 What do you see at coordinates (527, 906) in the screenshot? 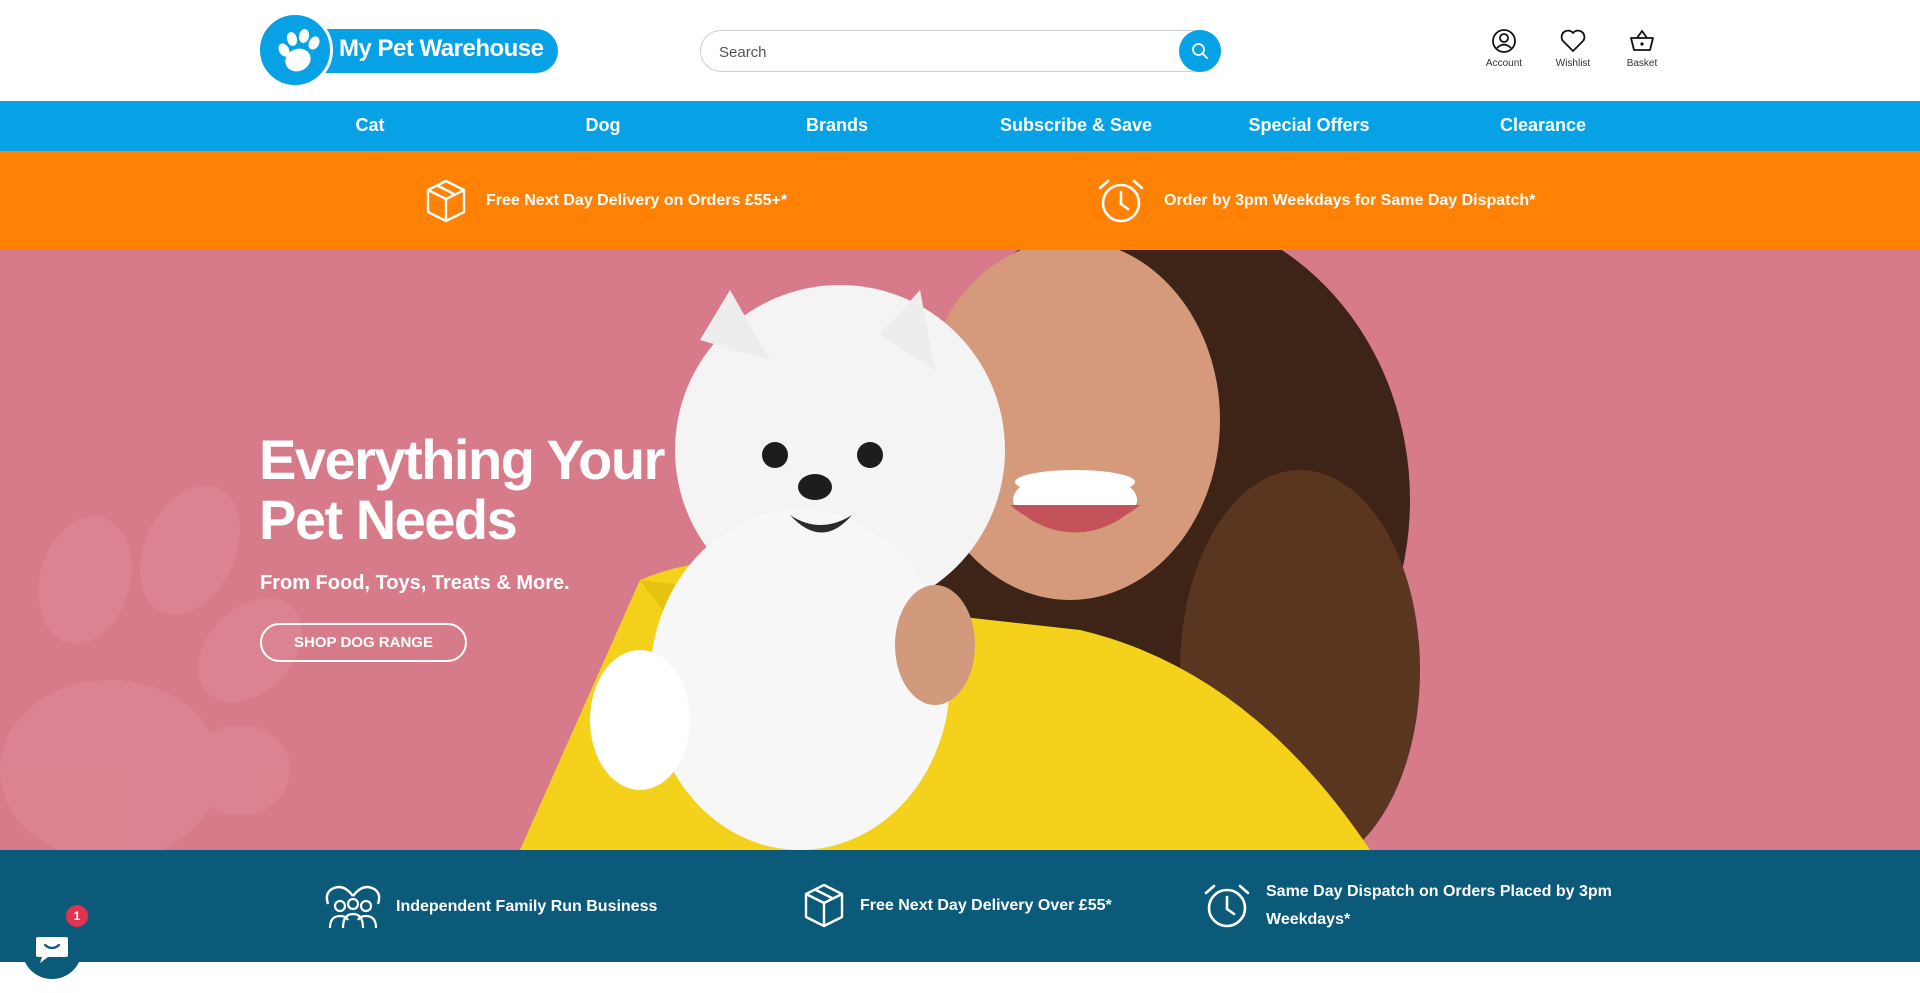
I see `usp-family-text: Independent Family Run Business` at bounding box center [527, 906].